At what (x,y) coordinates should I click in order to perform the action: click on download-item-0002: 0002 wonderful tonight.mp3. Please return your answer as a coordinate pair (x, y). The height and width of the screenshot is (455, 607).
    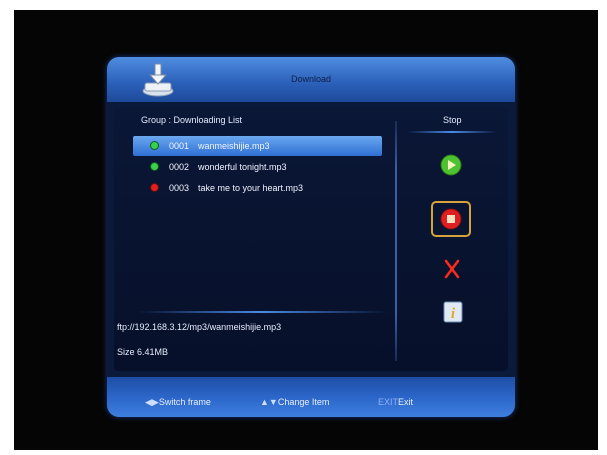
    Looking at the image, I should click on (257, 167).